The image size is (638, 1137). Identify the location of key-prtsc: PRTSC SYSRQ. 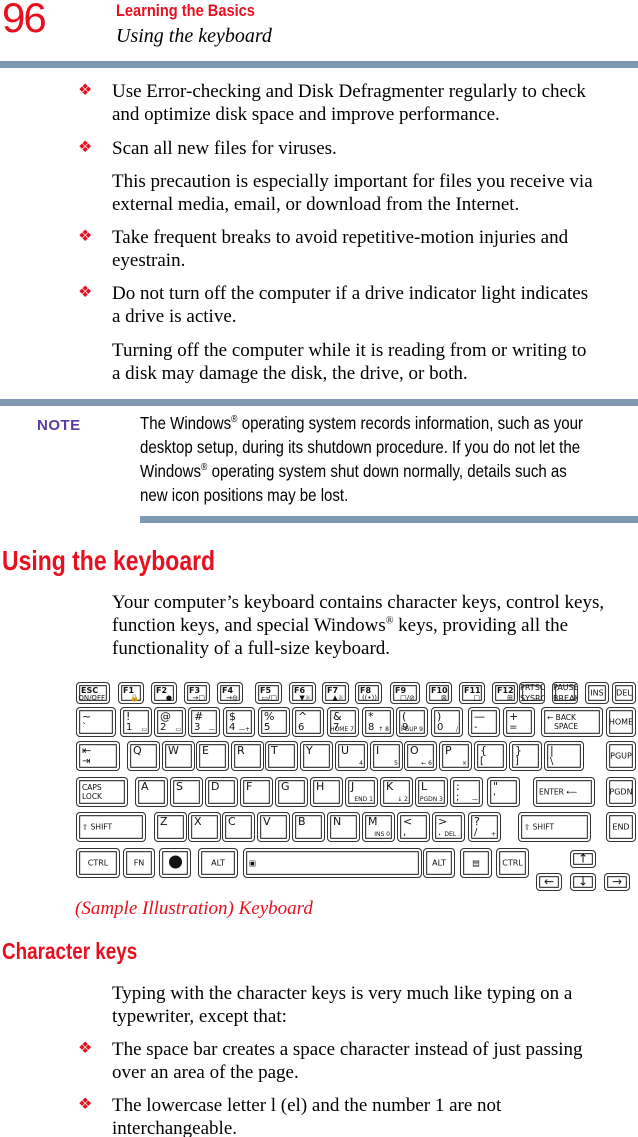
(532, 693).